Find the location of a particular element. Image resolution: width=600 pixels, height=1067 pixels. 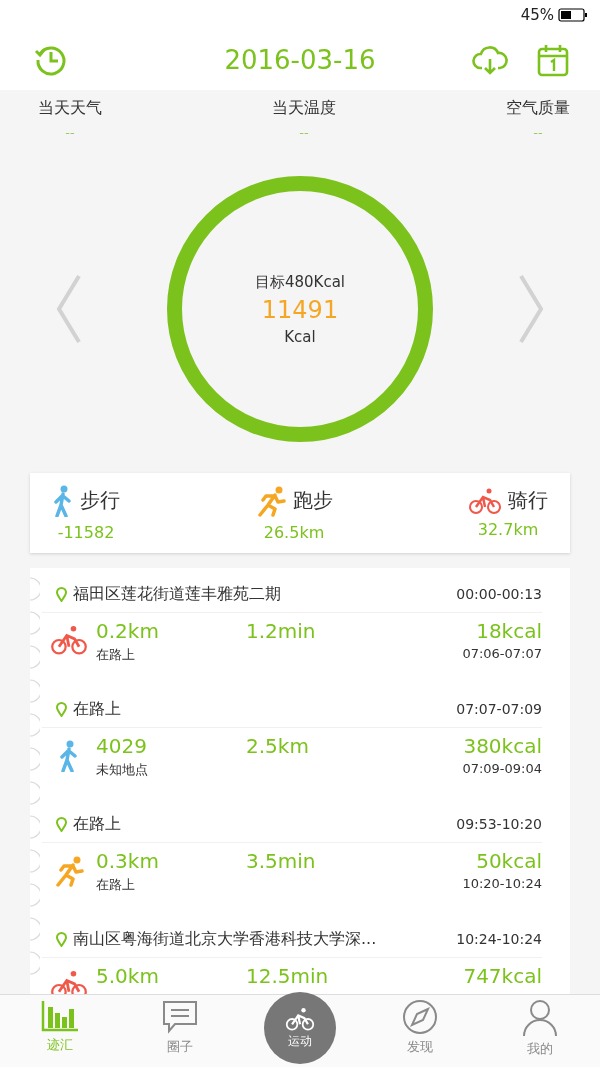

time-range: 07:07-07:09 is located at coordinates (499, 709).